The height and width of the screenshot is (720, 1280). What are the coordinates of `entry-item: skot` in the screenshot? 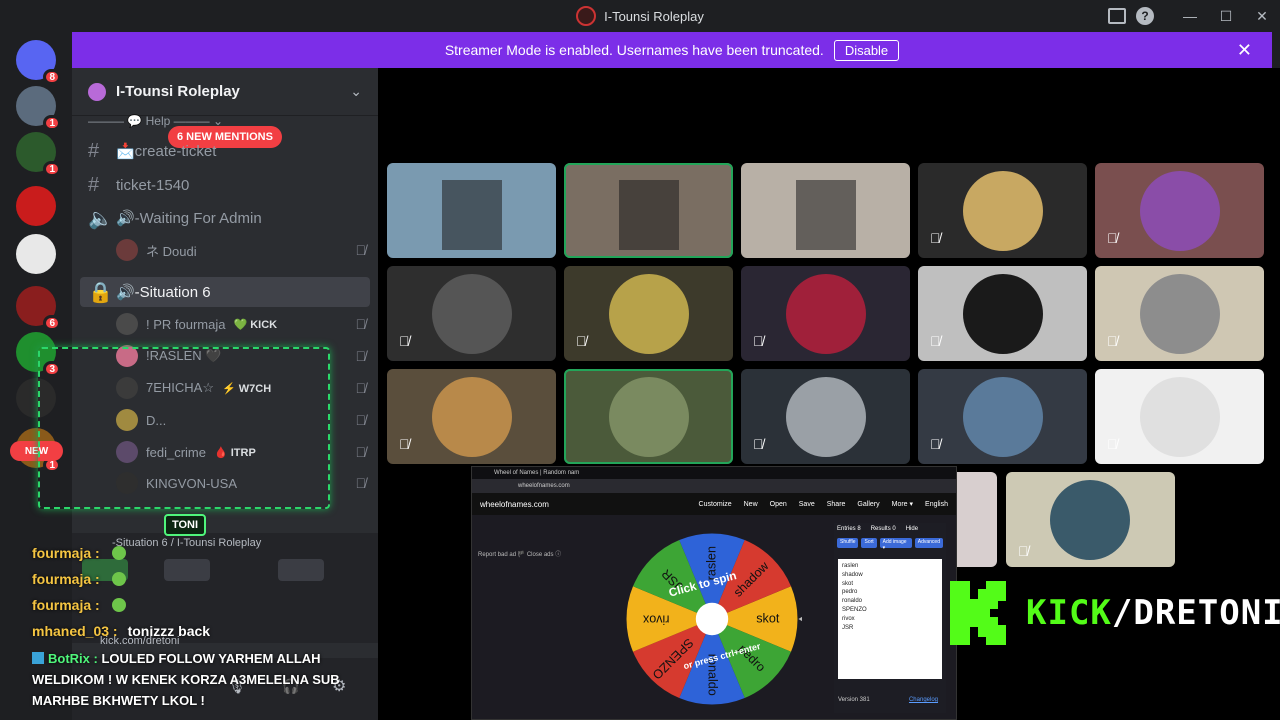 It's located at (848, 583).